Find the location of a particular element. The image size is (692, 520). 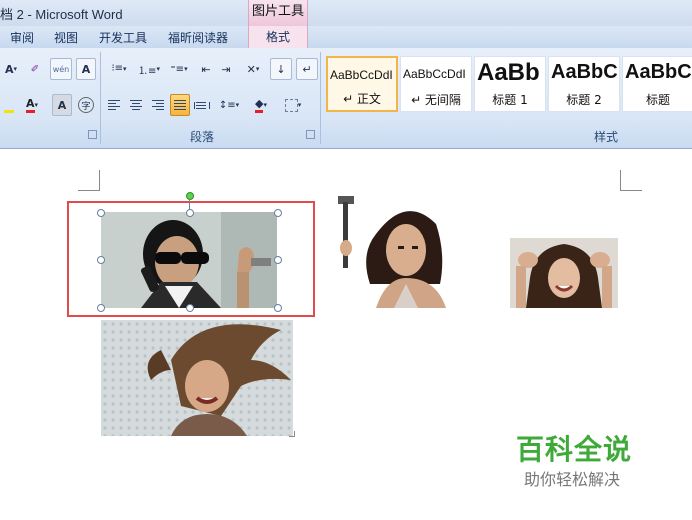

style-name: 标题 1 is located at coordinates (510, 100).